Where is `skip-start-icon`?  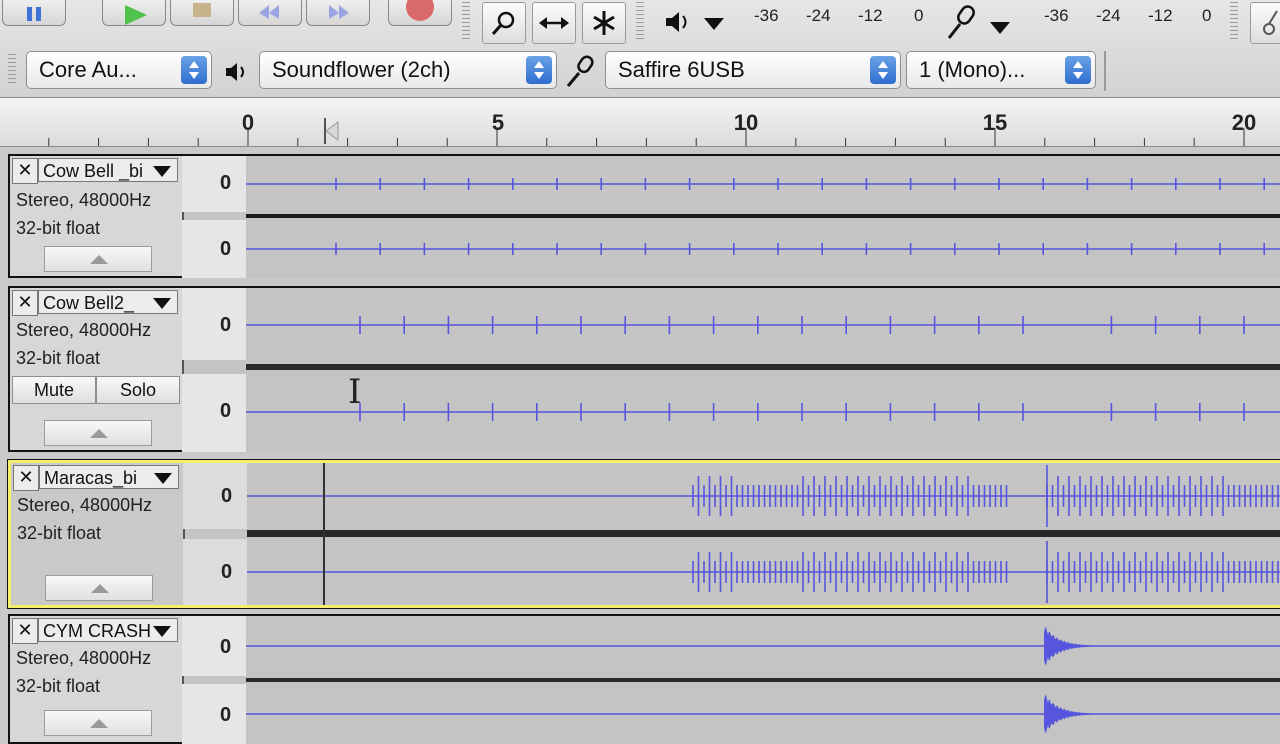 skip-start-icon is located at coordinates (269, 12).